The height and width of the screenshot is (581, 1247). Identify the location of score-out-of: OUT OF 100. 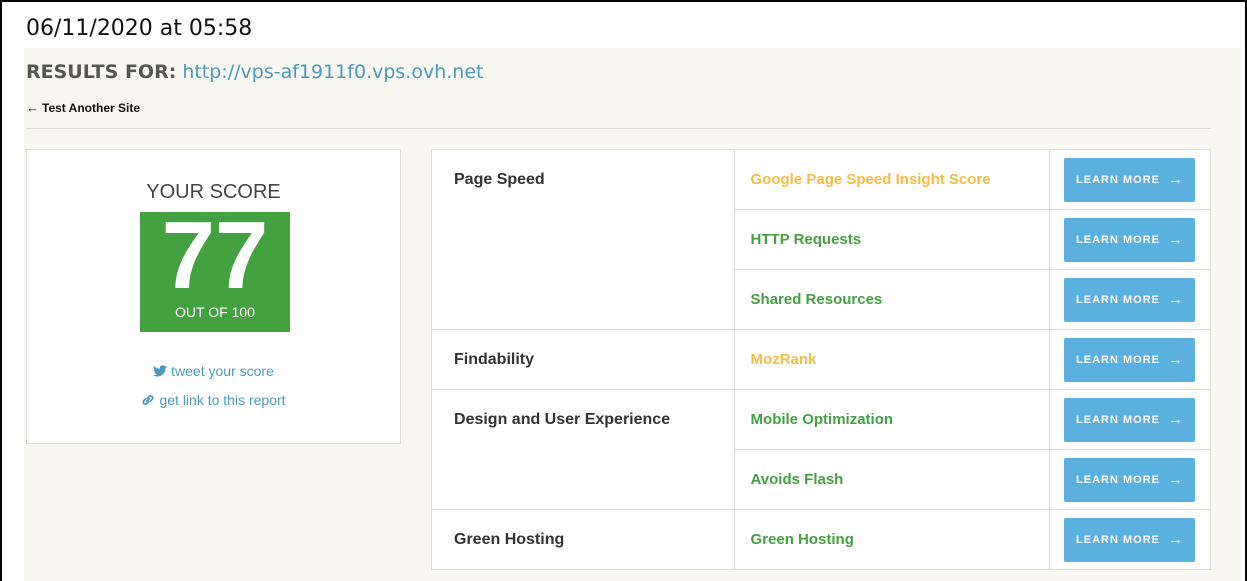
(215, 312).